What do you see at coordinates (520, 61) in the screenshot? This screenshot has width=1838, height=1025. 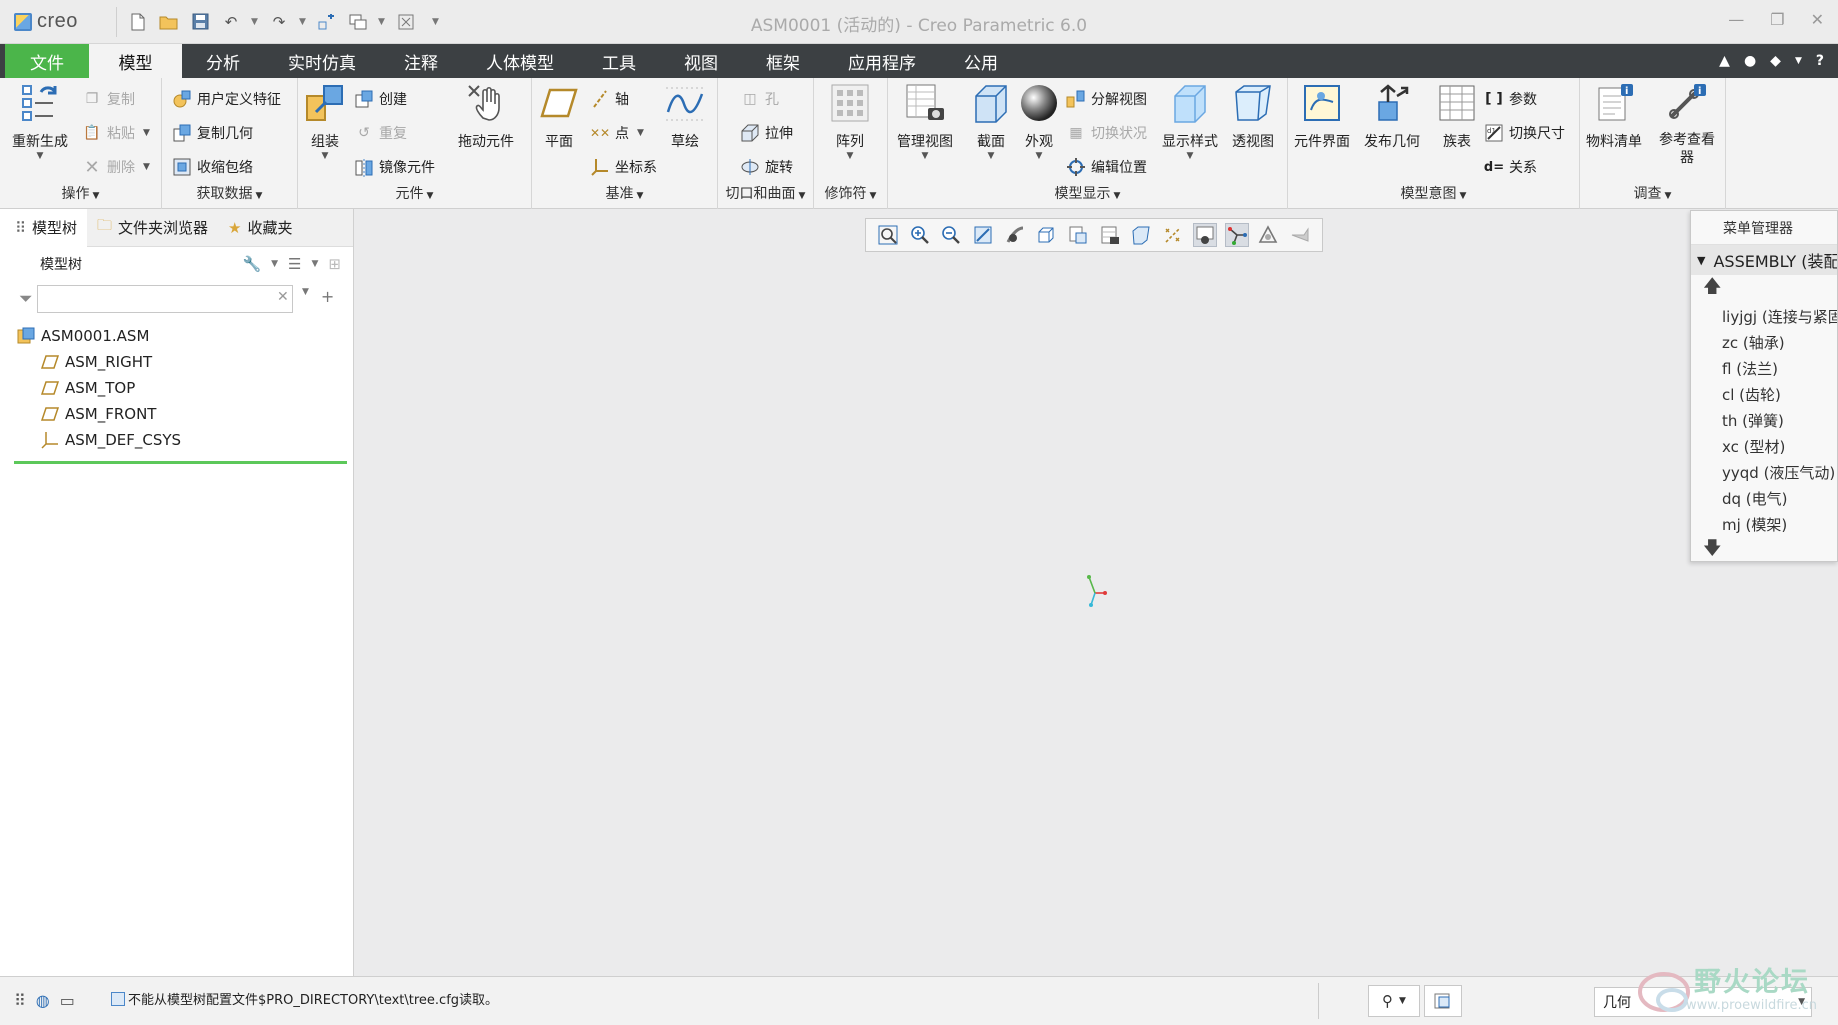 I see `tab-manikin: 人体模型` at bounding box center [520, 61].